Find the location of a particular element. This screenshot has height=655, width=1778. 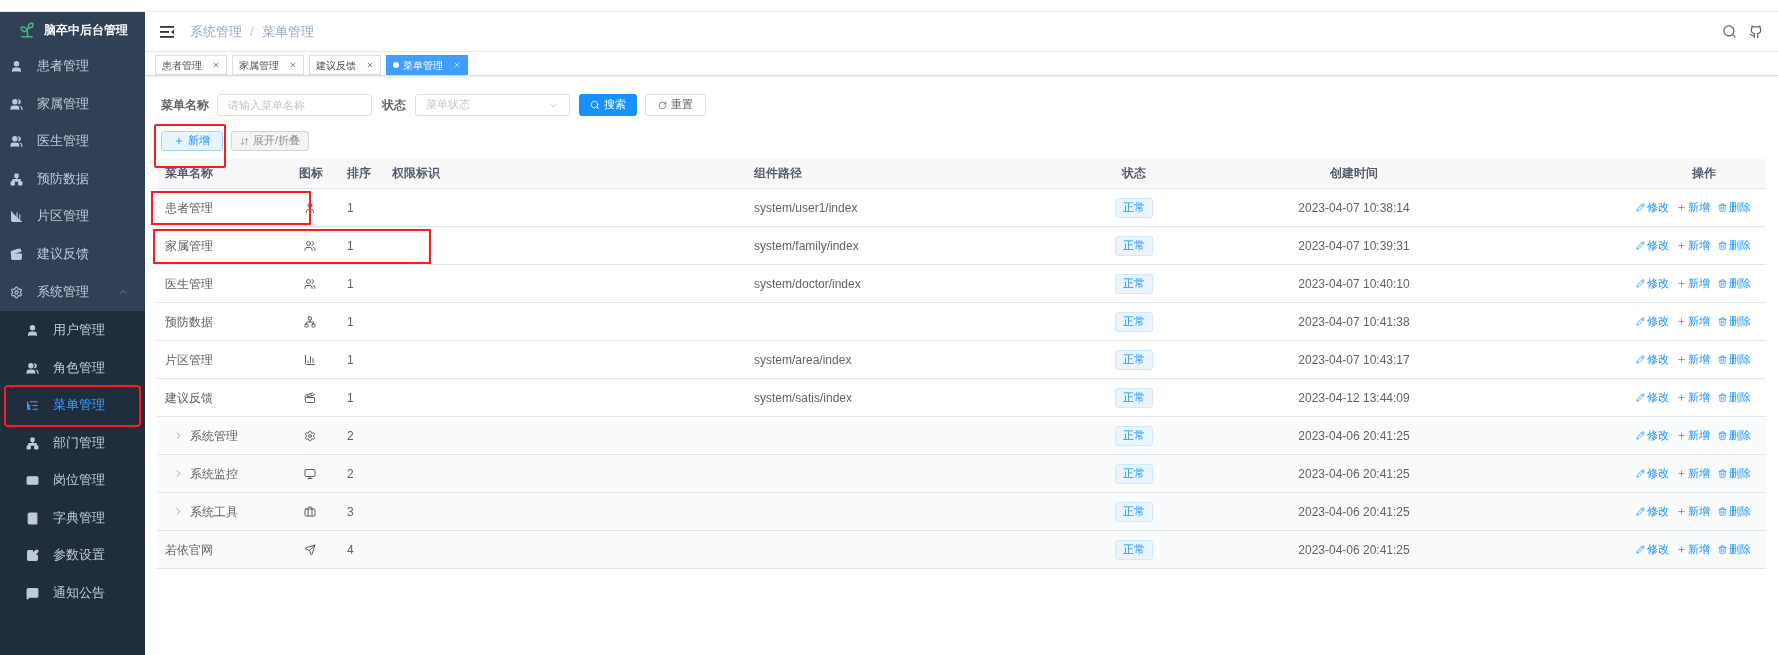

sort-order: 2 is located at coordinates (351, 436).